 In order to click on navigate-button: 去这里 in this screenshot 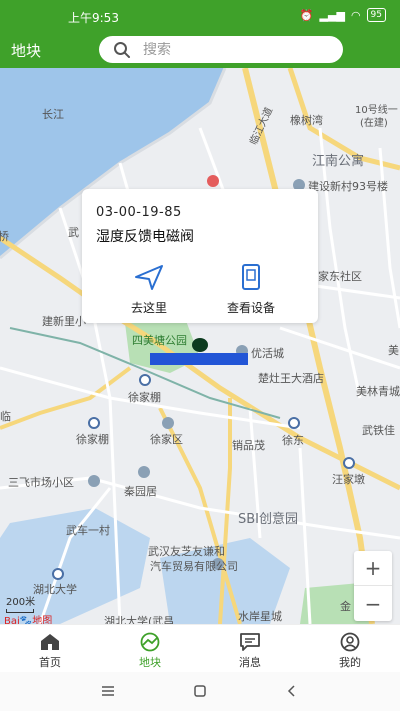, I will do `click(149, 289)`.